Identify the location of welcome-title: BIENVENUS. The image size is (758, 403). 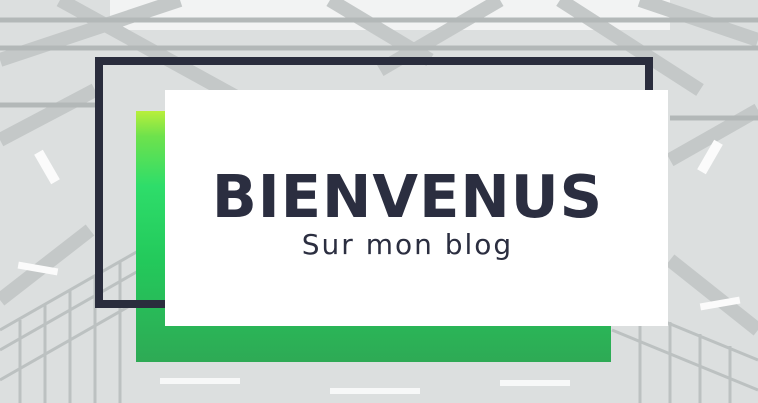
(407, 196).